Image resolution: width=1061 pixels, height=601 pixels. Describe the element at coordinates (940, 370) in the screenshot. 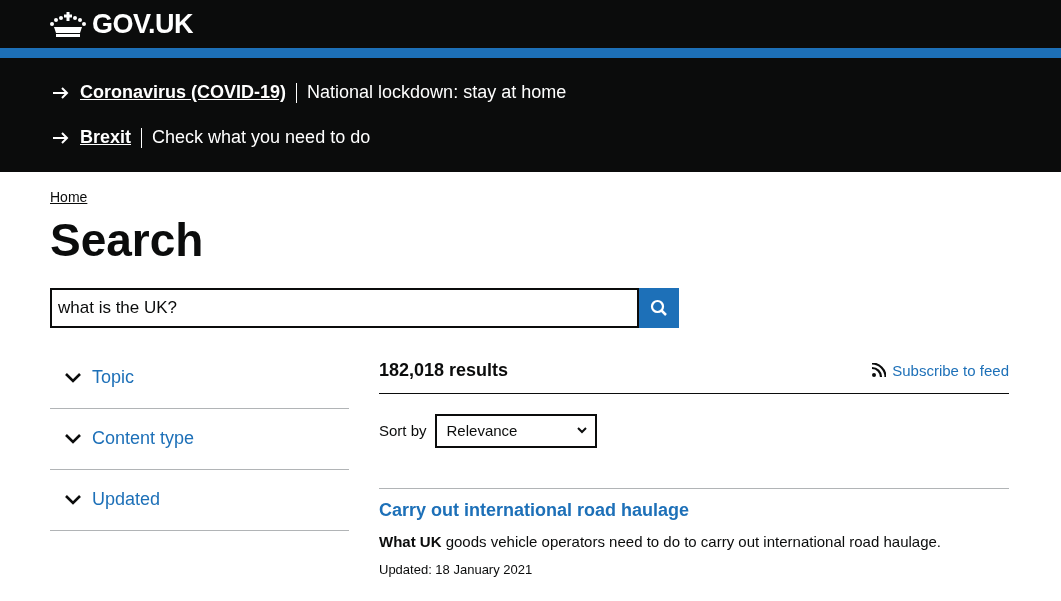

I see `subscribe-link: Subscribe to feed` at that location.